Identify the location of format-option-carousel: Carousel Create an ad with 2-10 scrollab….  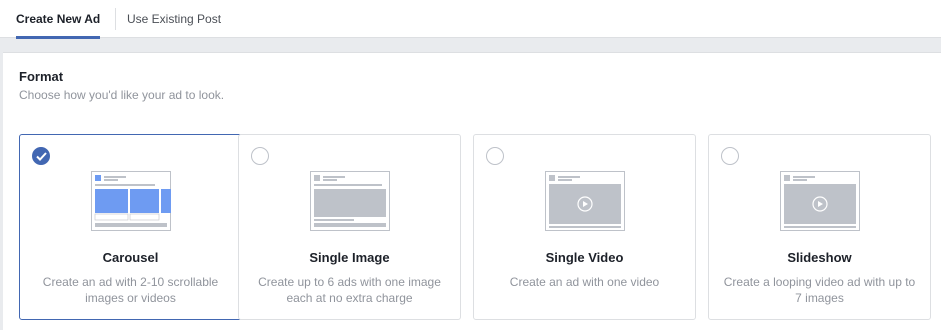
(130, 227).